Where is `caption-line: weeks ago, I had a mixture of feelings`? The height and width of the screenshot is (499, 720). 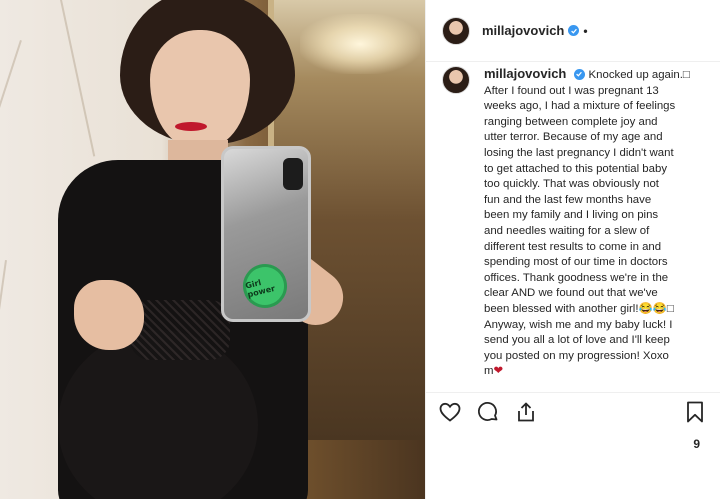
caption-line: weeks ago, I had a mixture of feelings is located at coordinates (580, 106).